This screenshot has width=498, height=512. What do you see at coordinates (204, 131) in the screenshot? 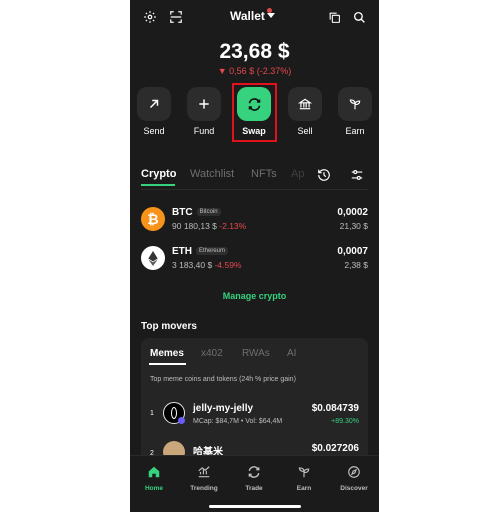
I see `fund-label: Fund` at bounding box center [204, 131].